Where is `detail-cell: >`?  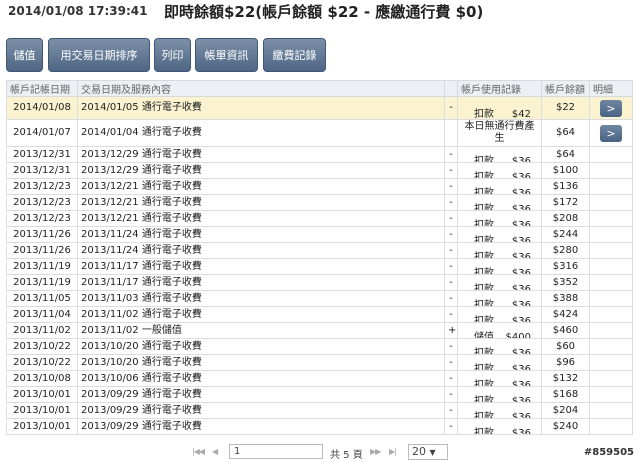
detail-cell: > is located at coordinates (611, 108).